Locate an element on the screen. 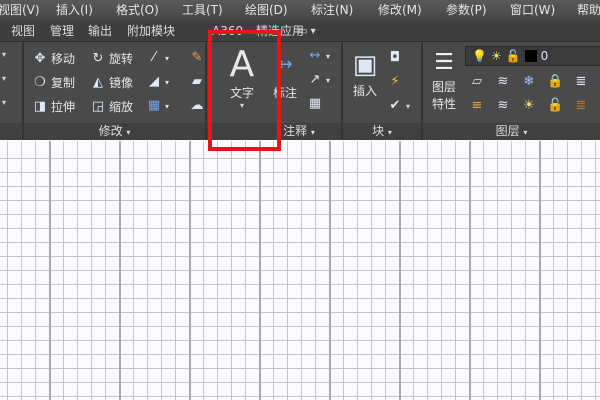 This screenshot has height=400, width=600. array-button: ▦ ▾ is located at coordinates (157, 106).